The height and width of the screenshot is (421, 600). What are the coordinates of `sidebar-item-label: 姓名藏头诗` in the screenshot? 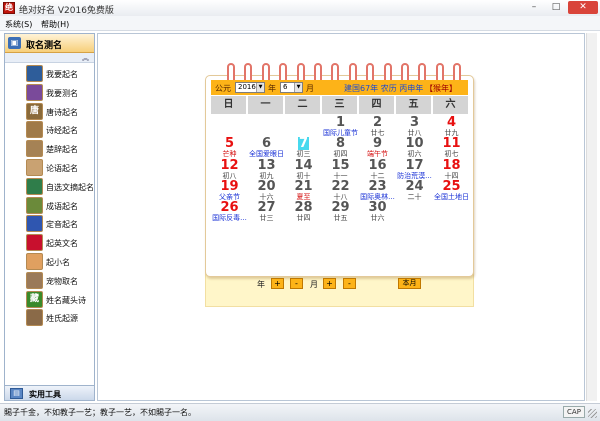 It's located at (66, 300).